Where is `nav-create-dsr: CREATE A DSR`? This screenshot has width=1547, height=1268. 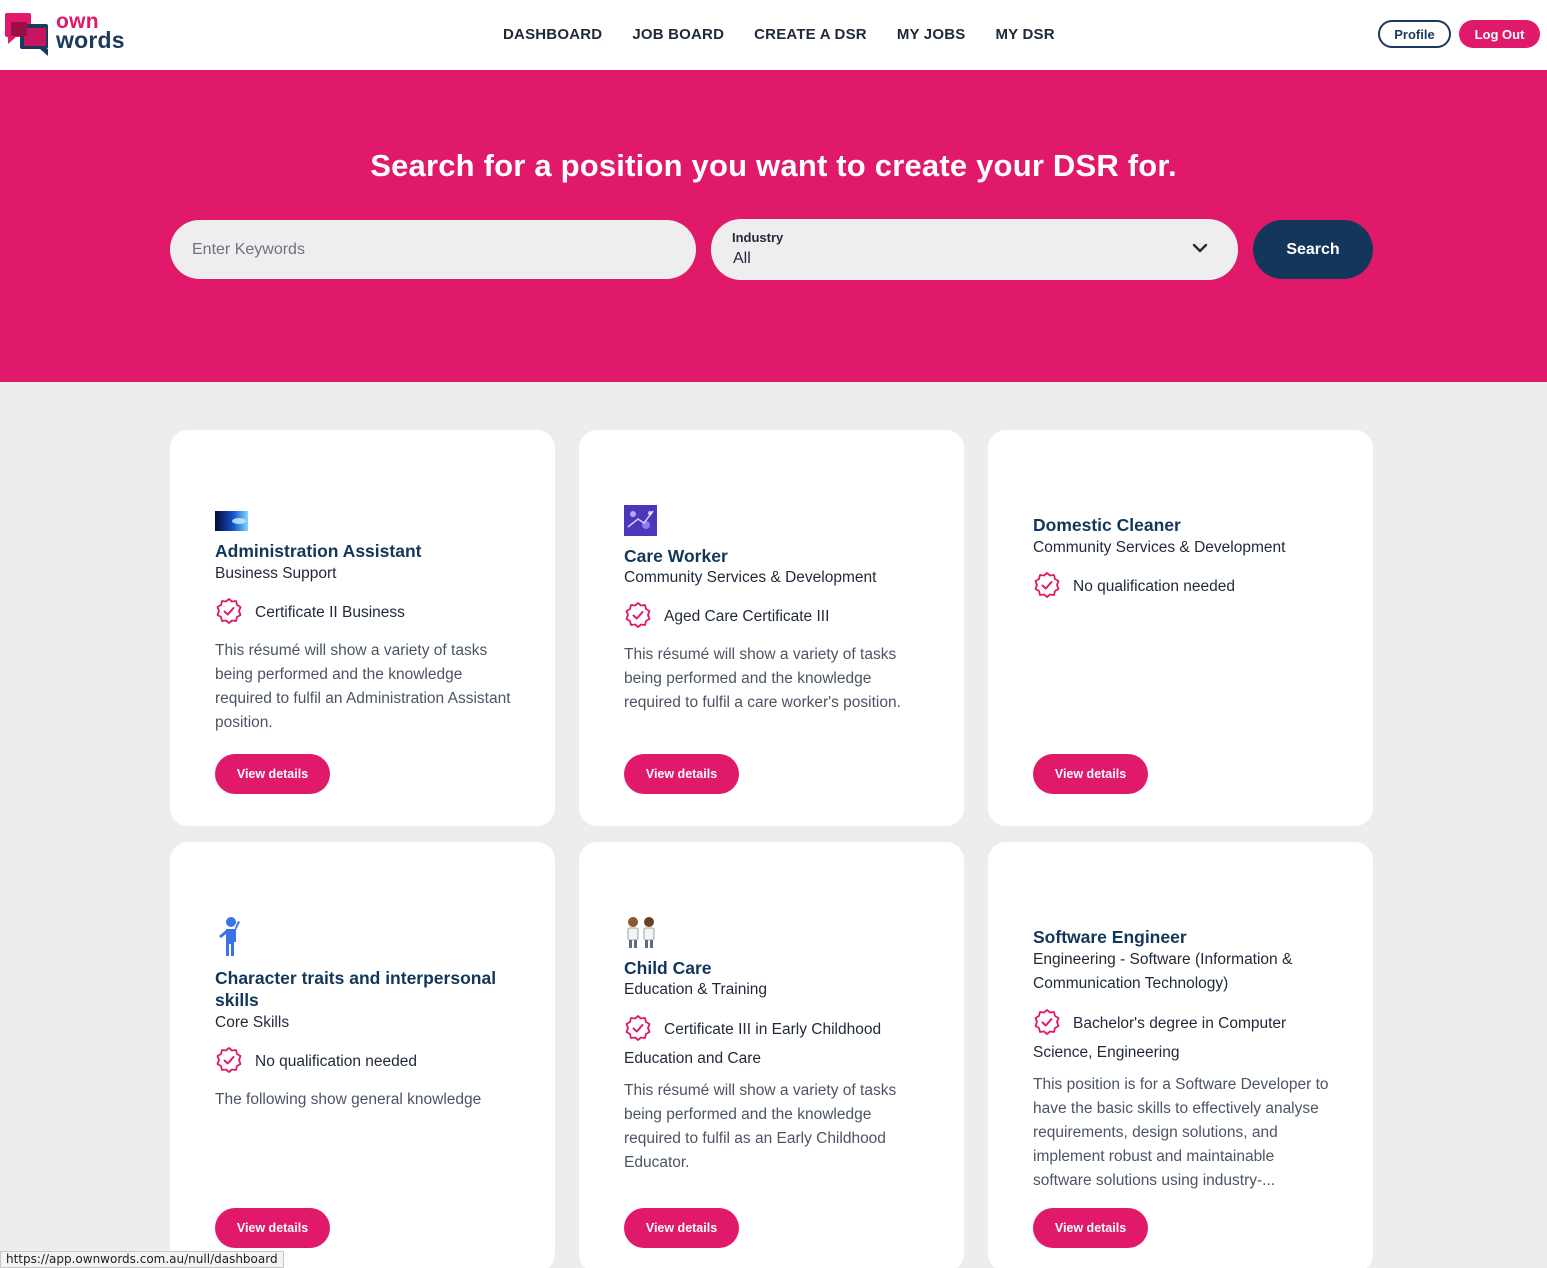 nav-create-dsr: CREATE A DSR is located at coordinates (810, 35).